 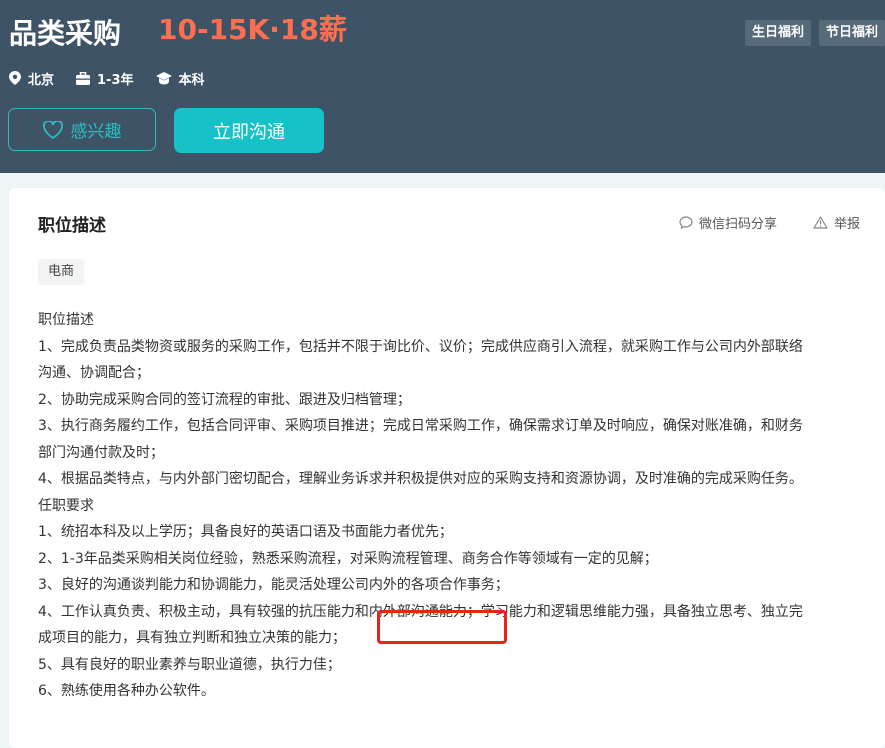 I want to click on description-line: 5、具有良好的职业素养与职业道德，执行力佳；, so click(x=189, y=664).